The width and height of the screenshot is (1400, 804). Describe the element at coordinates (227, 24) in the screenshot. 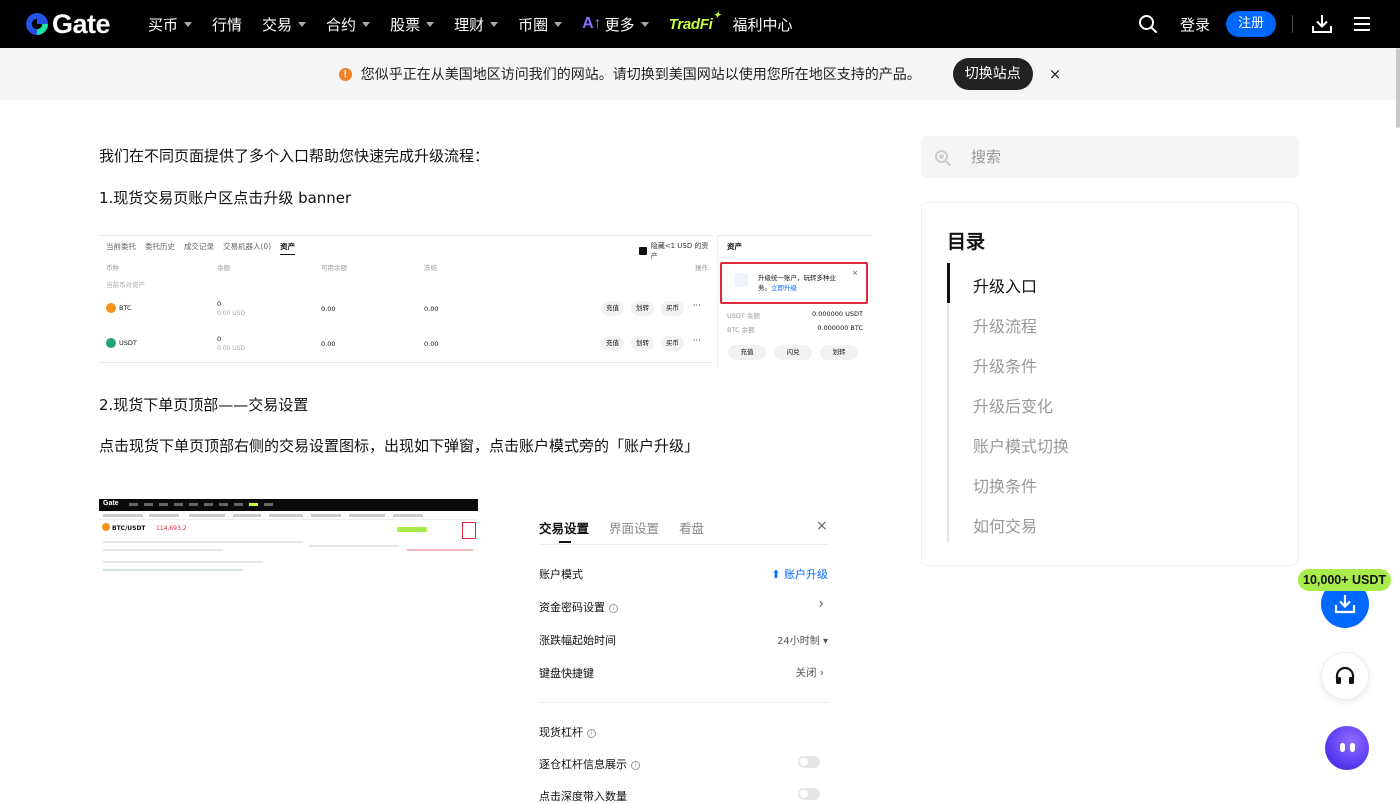

I see `nav-item-markets: 行情` at that location.